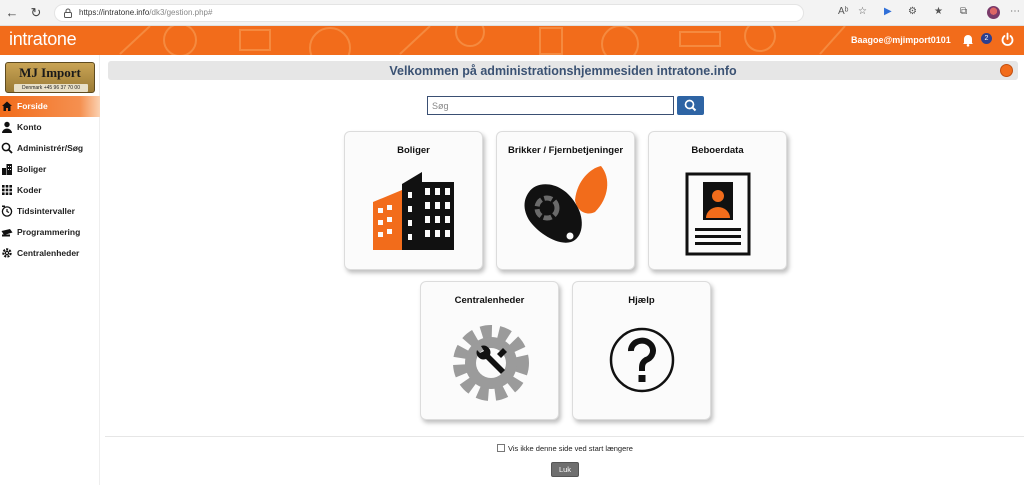  I want to click on favorite-add-icon: ☆, so click(862, 13).